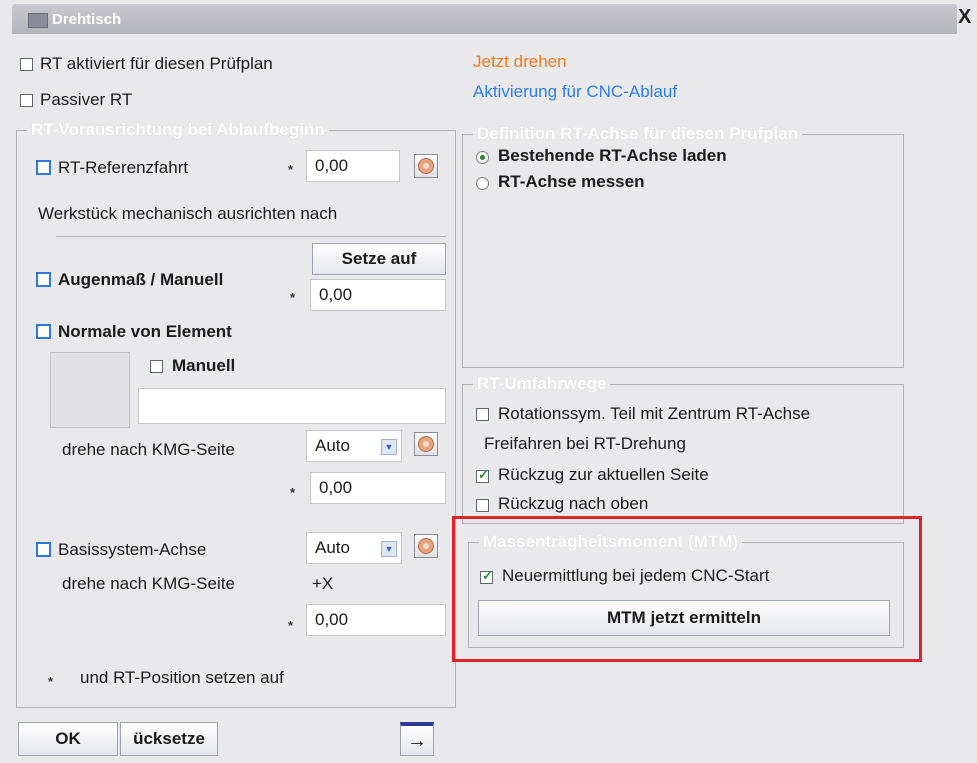  Describe the element at coordinates (585, 443) in the screenshot. I see `free-run-text: Freifahren bei RT-Drehung` at that location.